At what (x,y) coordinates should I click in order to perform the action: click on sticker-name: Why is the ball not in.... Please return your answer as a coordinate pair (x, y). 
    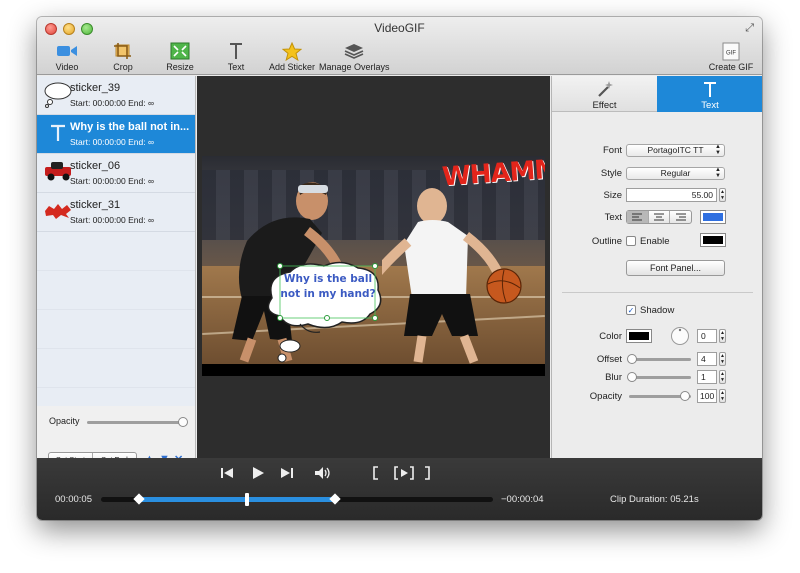
    Looking at the image, I should click on (130, 127).